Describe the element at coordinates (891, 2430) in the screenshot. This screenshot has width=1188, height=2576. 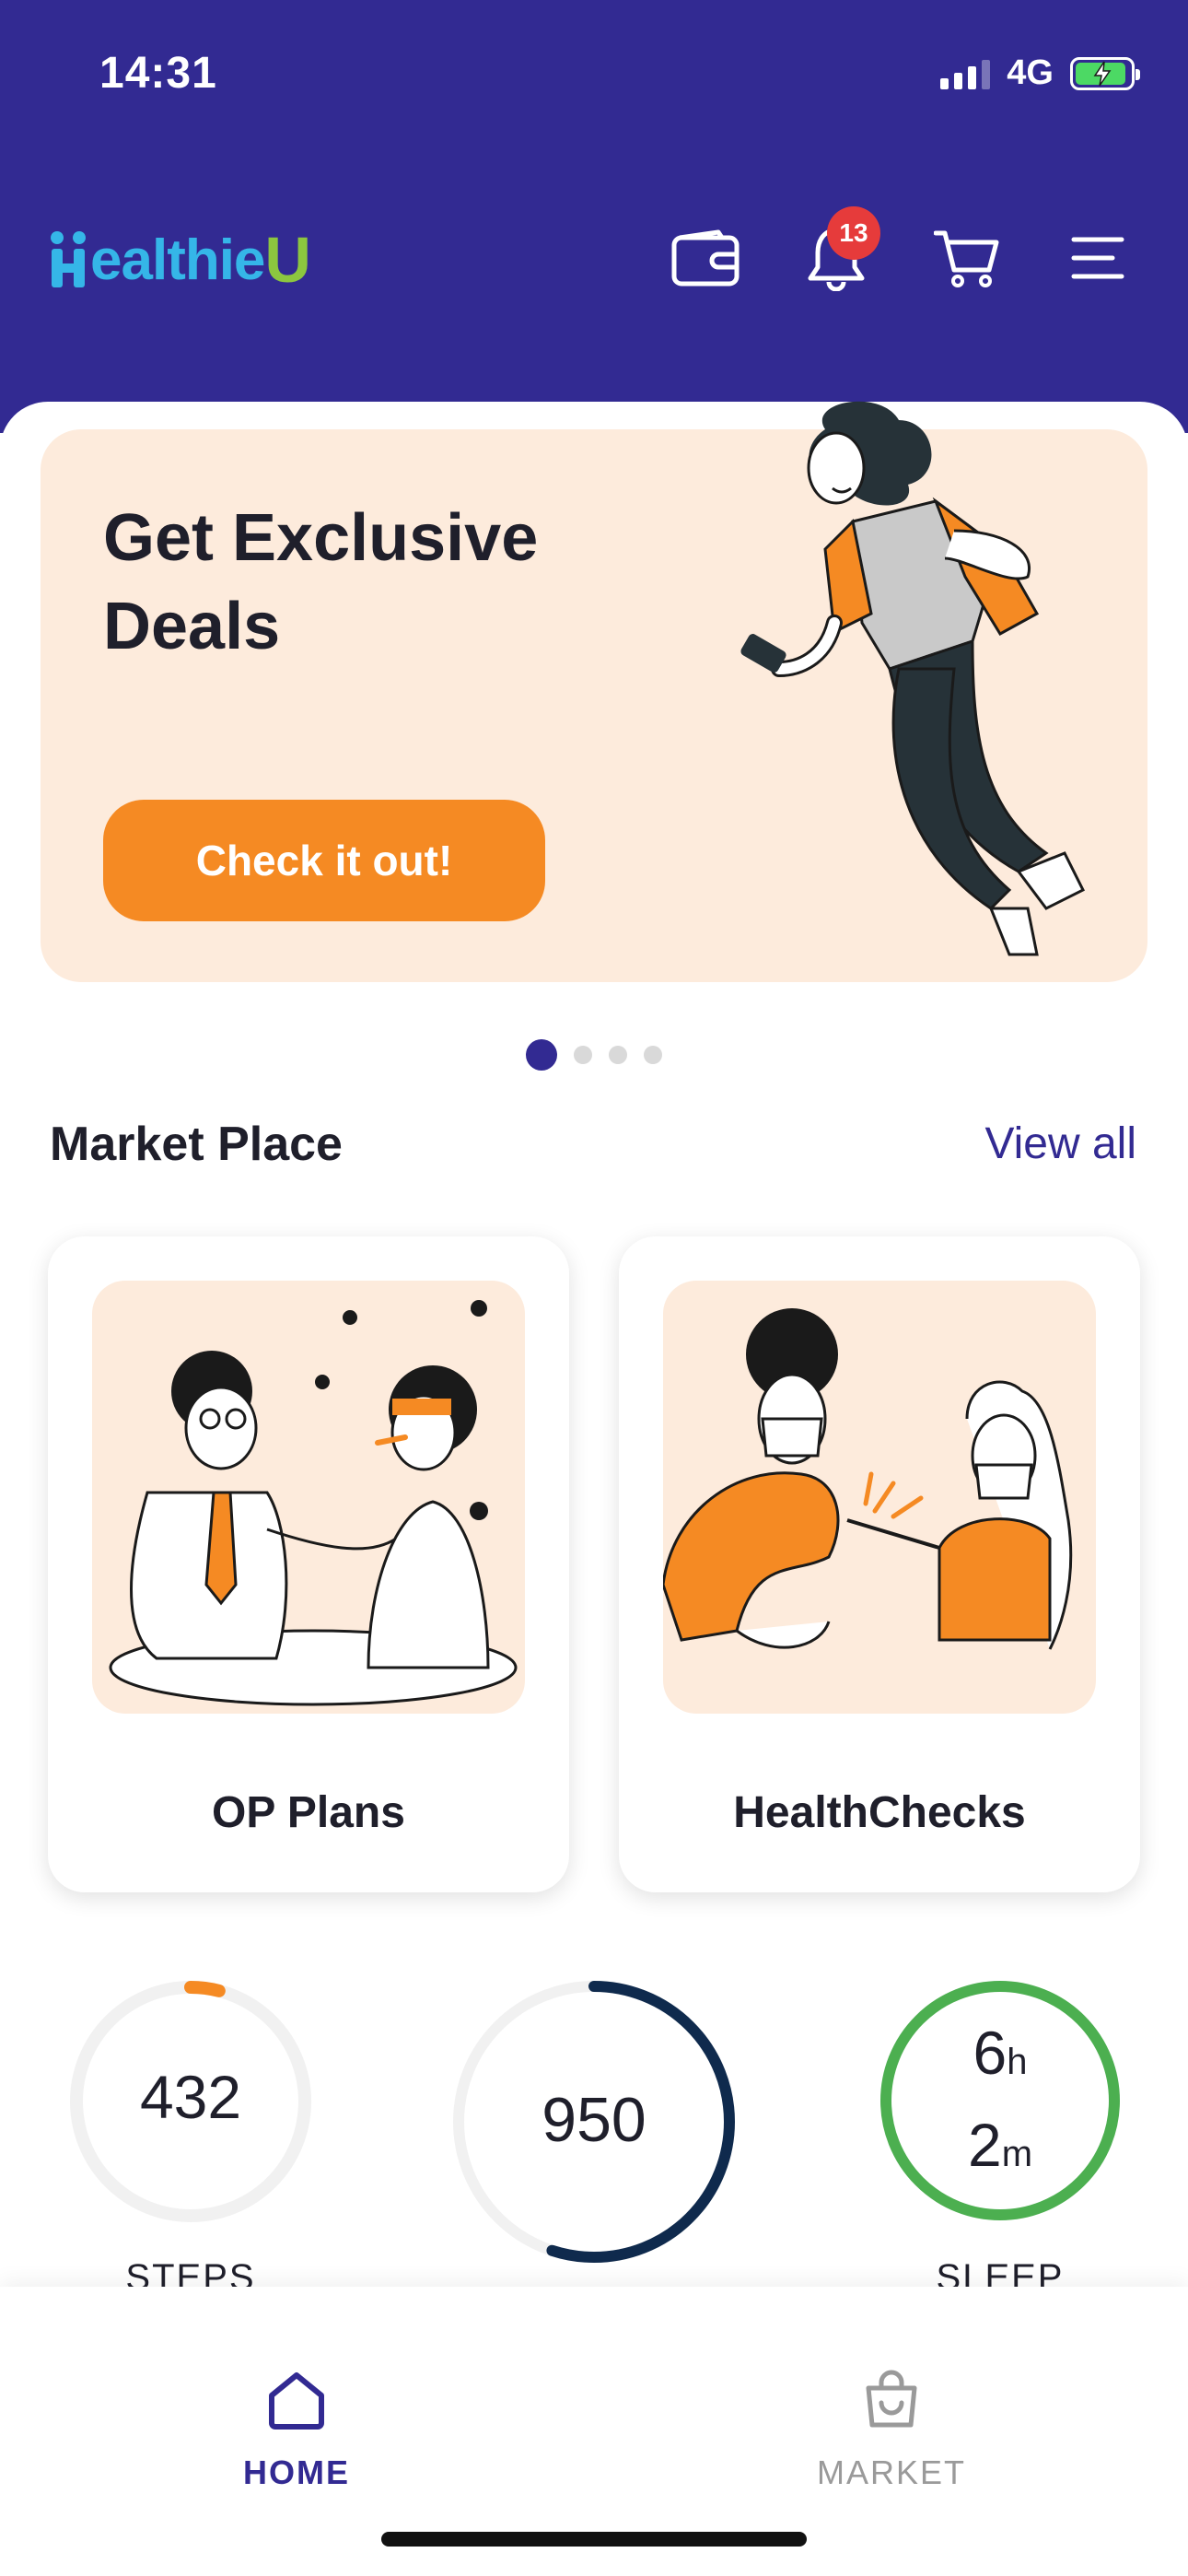
I see `nav-market: MARKET` at that location.